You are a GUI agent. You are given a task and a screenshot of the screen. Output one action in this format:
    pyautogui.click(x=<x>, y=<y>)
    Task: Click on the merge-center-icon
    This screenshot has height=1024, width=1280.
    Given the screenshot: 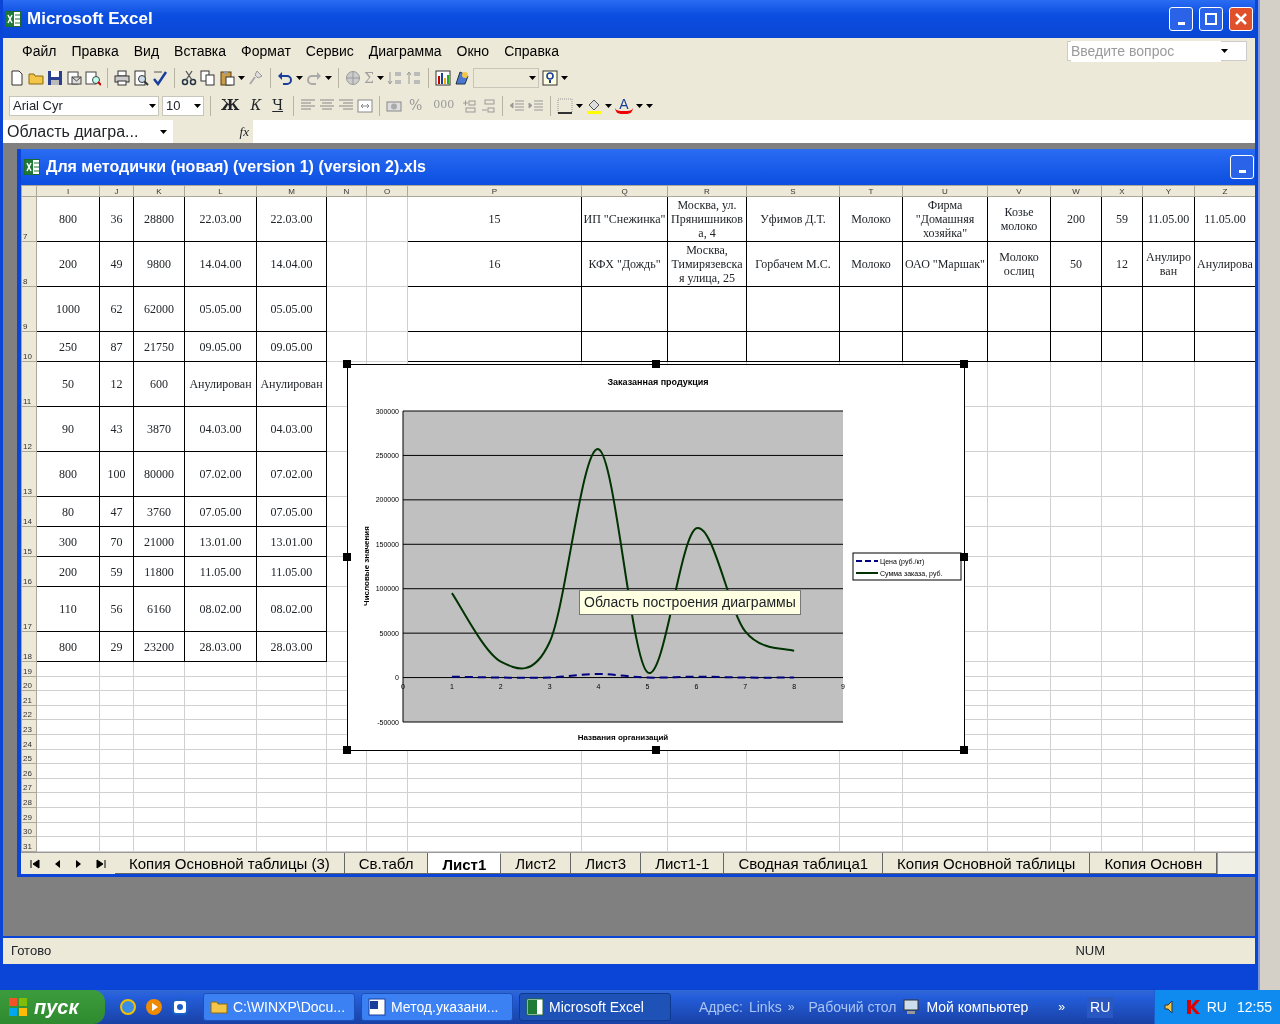 What is the action you would take?
    pyautogui.click(x=365, y=105)
    